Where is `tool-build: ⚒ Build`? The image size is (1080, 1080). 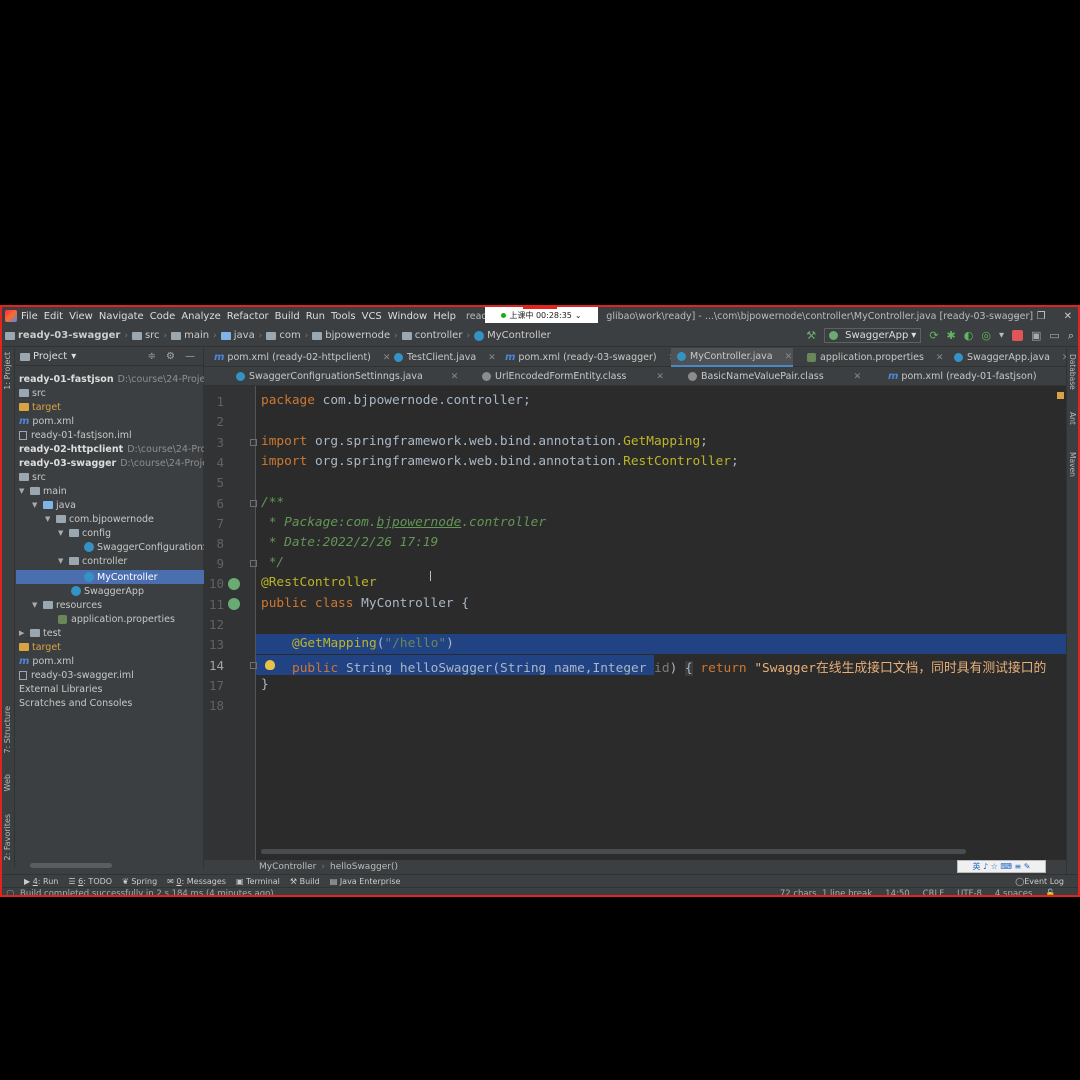
tool-build: ⚒ Build is located at coordinates (305, 881).